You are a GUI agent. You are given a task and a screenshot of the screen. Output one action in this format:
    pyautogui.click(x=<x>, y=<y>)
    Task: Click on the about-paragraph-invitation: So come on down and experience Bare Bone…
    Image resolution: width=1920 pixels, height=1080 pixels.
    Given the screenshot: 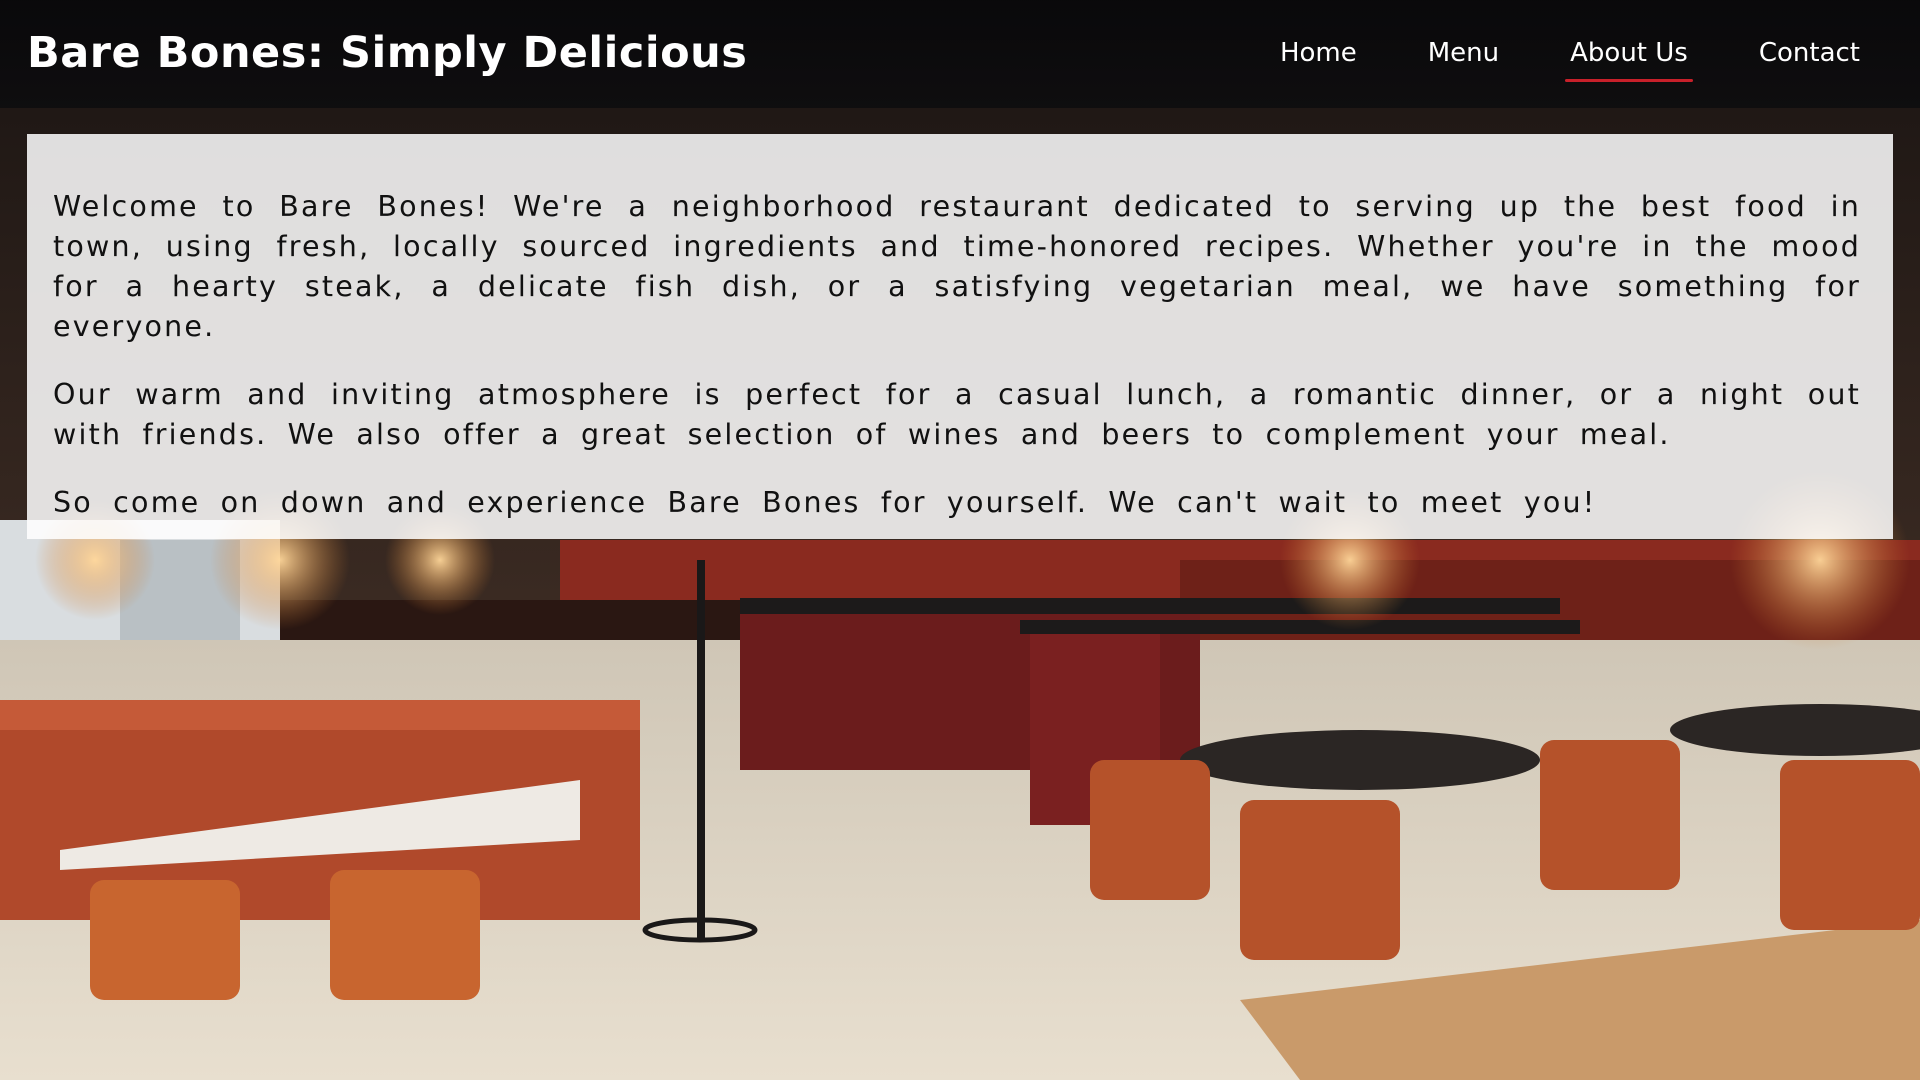 What is the action you would take?
    pyautogui.click(x=825, y=502)
    